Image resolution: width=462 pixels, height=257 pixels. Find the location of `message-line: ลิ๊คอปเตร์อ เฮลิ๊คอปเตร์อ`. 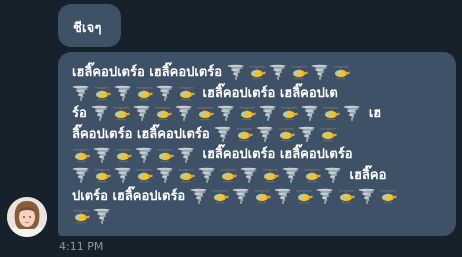

message-line: ลิ๊คอปเตร์อ เฮลิ๊คอปเตร์อ is located at coordinates (260, 135).